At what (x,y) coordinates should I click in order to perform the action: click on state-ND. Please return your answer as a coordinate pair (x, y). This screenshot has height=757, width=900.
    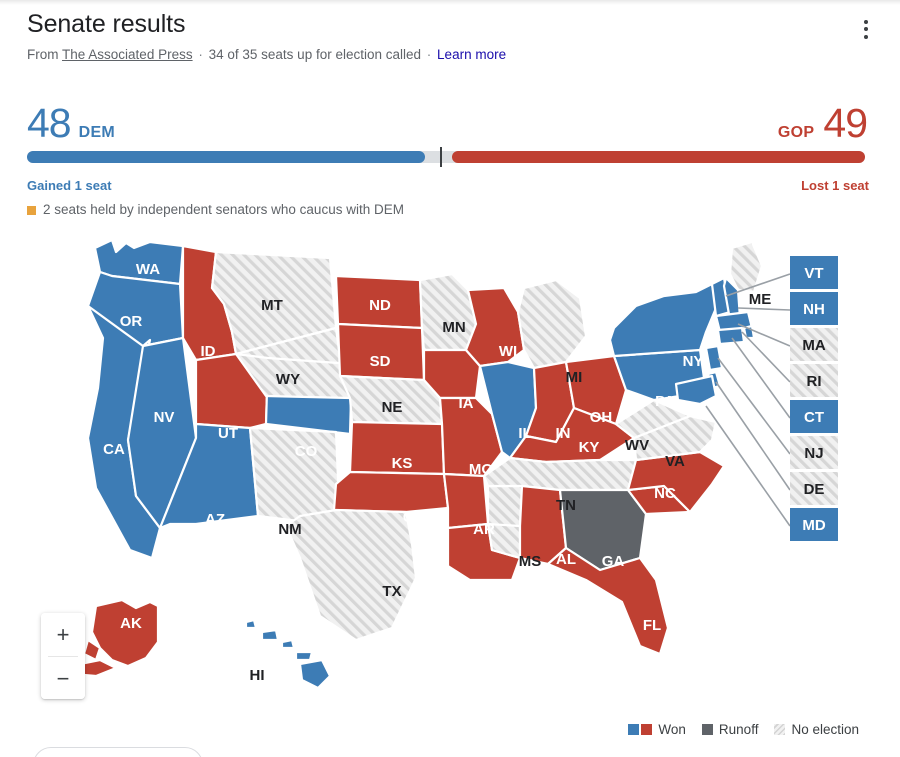
    Looking at the image, I should click on (379, 302).